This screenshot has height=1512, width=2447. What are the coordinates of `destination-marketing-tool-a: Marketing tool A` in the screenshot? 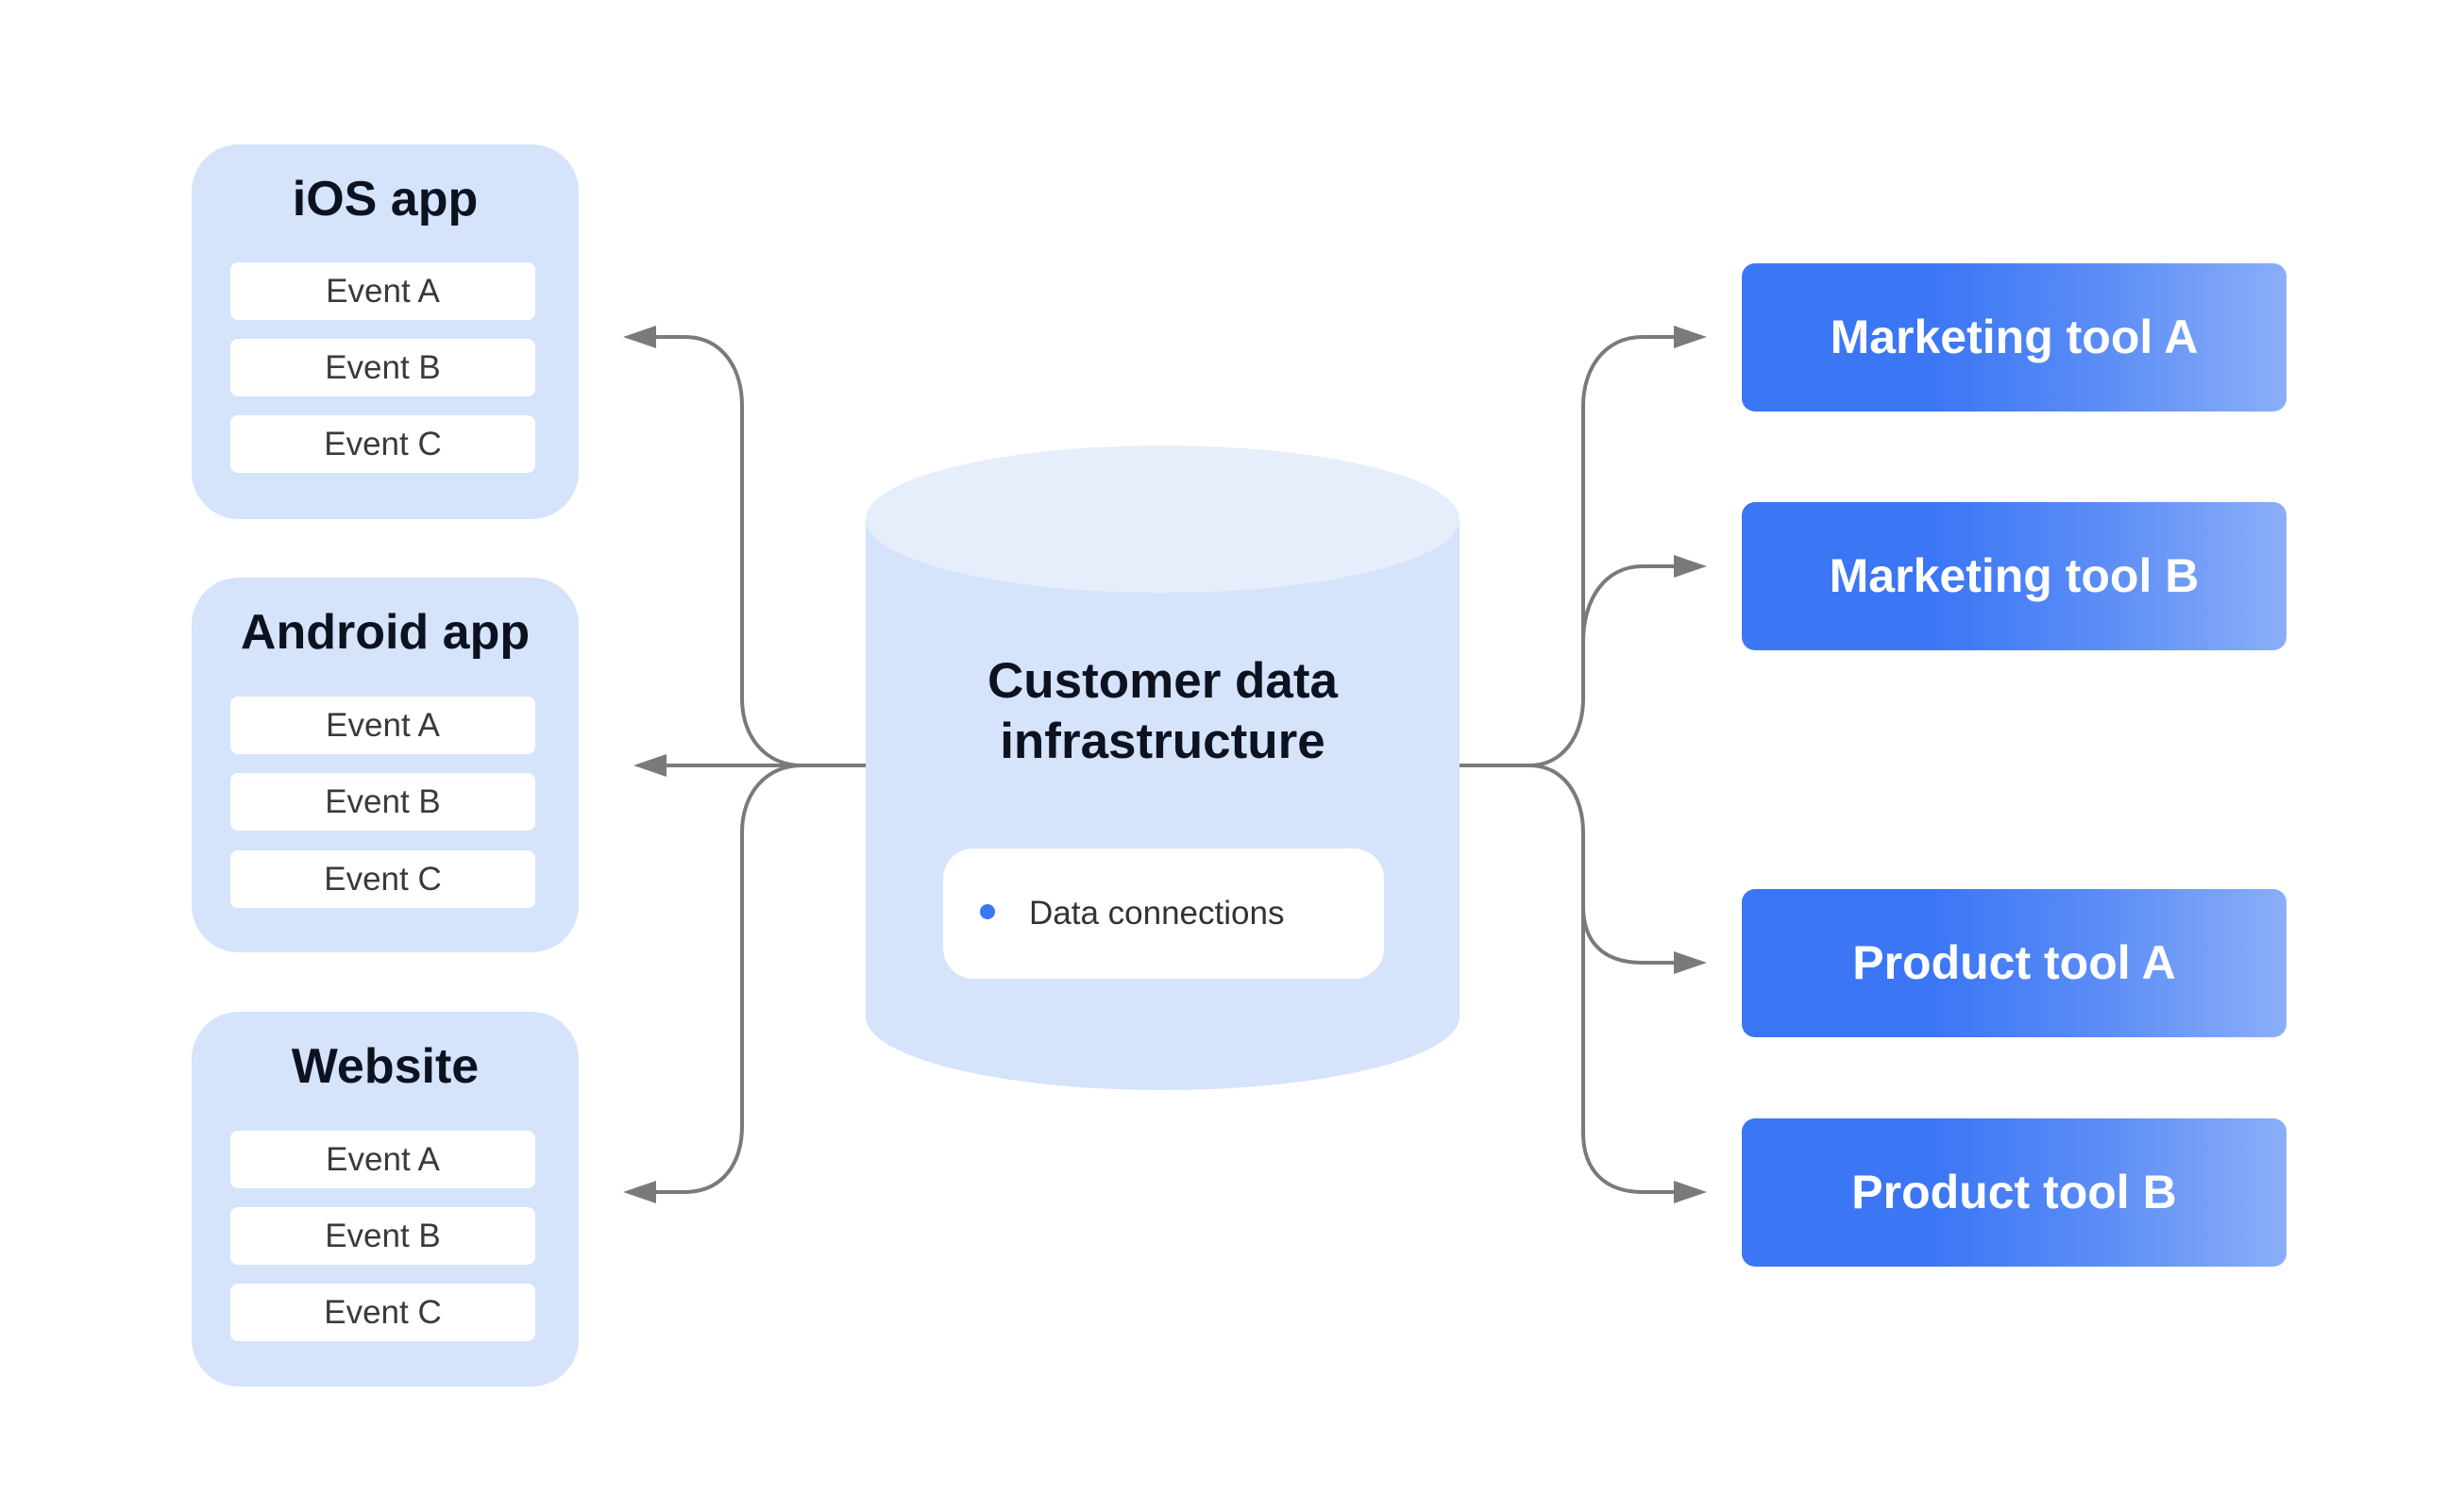 It's located at (2014, 337).